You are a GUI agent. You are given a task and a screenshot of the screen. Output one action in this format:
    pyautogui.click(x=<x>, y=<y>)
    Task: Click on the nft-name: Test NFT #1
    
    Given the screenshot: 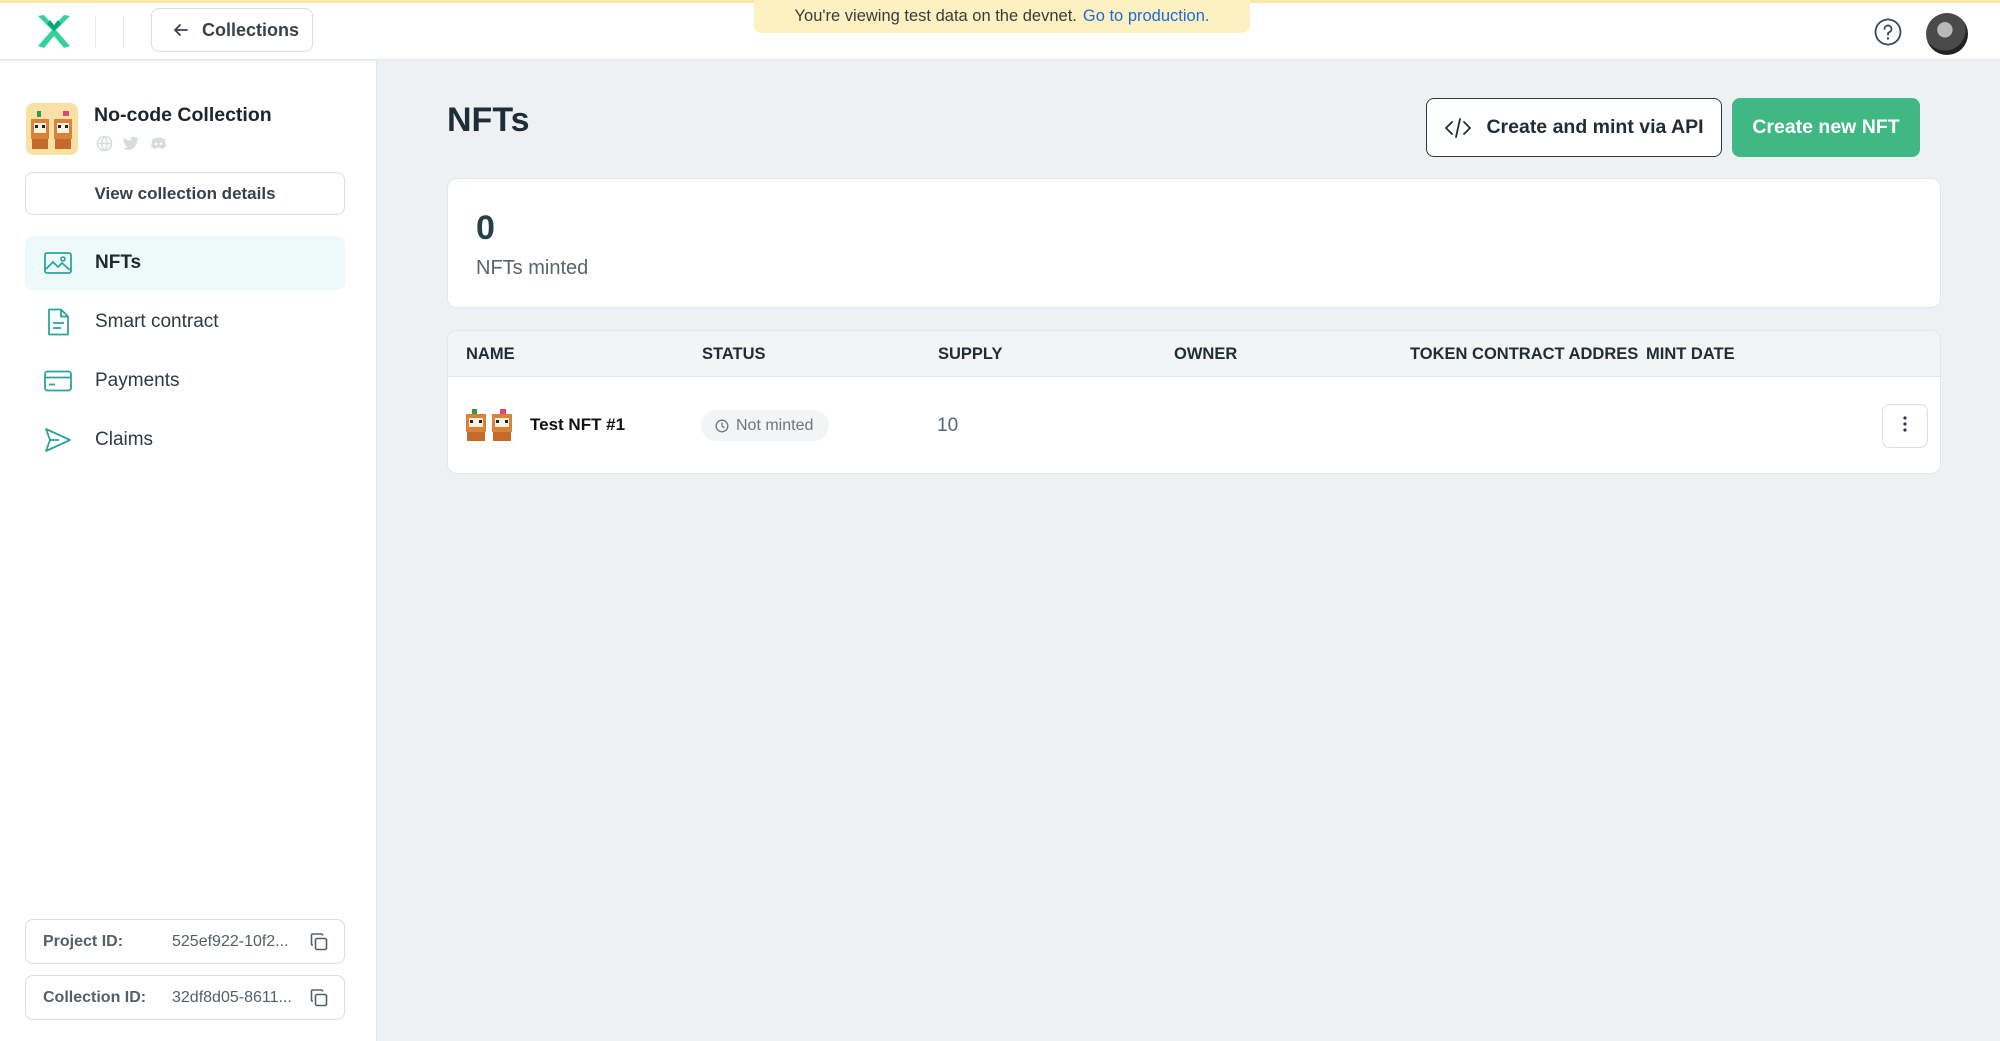 What is the action you would take?
    pyautogui.click(x=577, y=425)
    